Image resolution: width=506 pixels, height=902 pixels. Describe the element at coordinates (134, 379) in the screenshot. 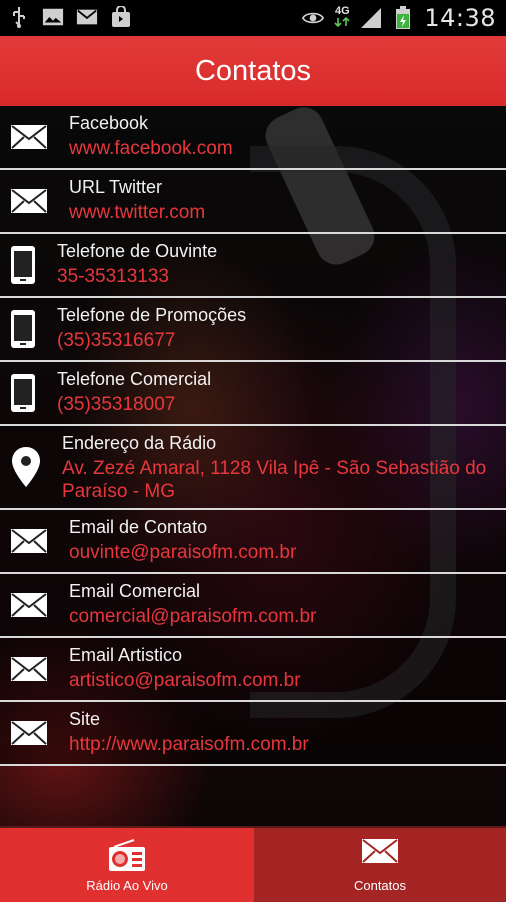

I see `contact-label: Telefone Comercial` at that location.